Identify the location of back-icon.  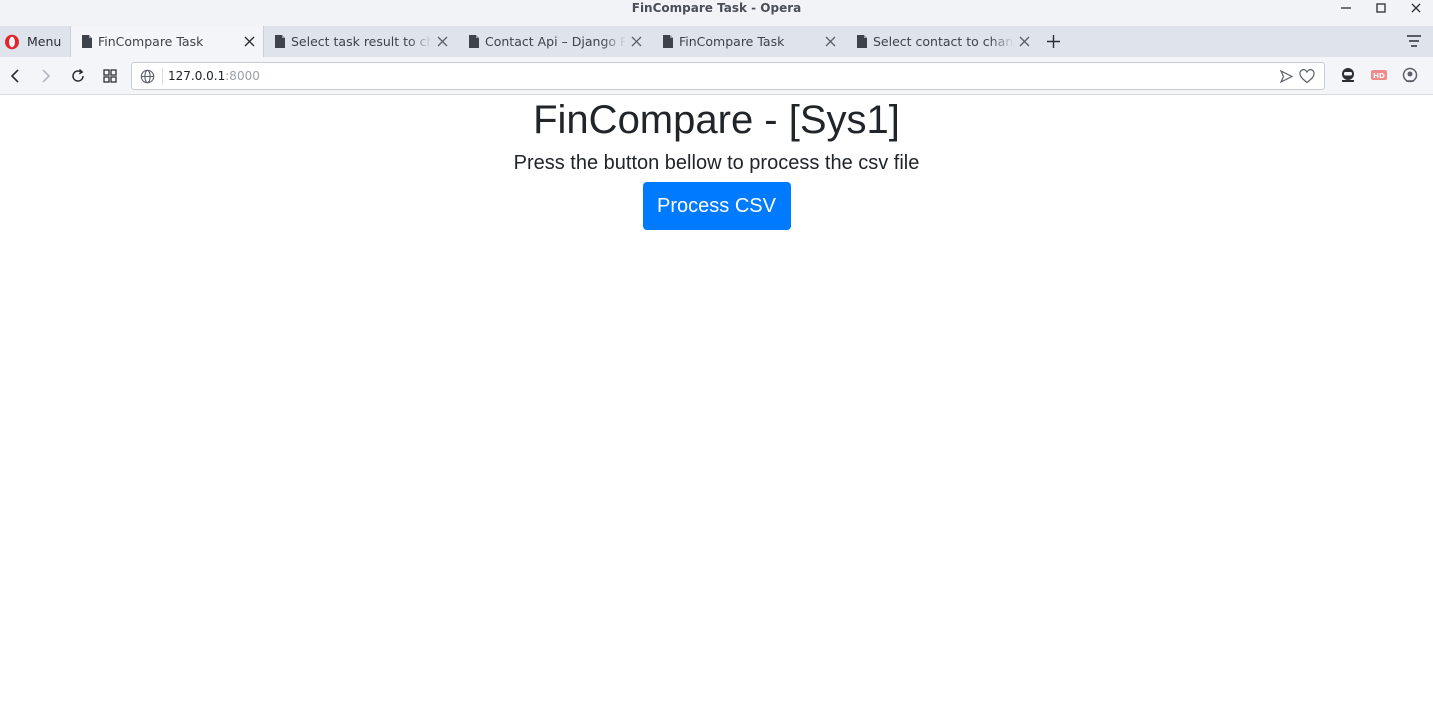
(15, 76).